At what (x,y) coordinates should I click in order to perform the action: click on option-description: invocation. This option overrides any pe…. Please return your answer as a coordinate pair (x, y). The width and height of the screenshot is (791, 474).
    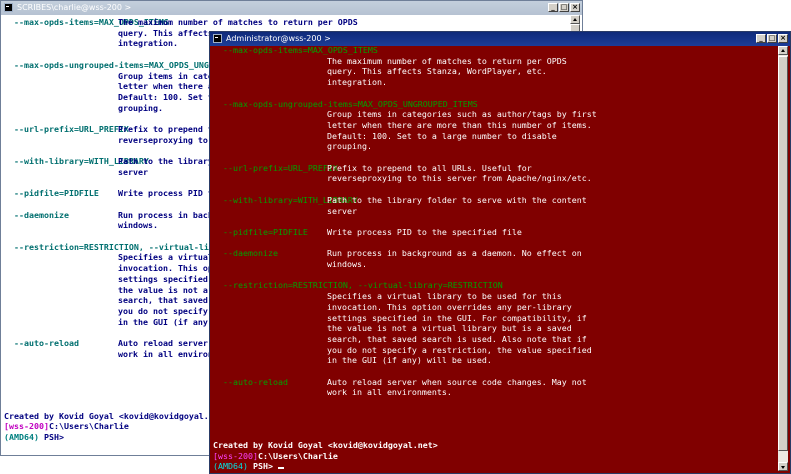
    Looking at the image, I should click on (449, 306).